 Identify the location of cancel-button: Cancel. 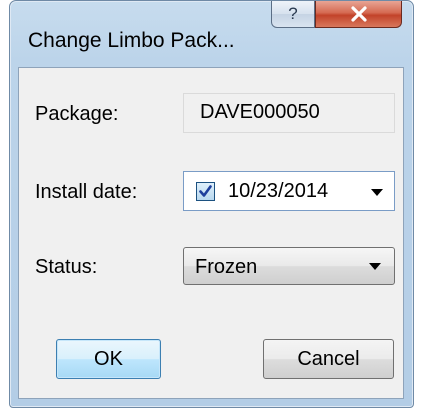
(328, 359).